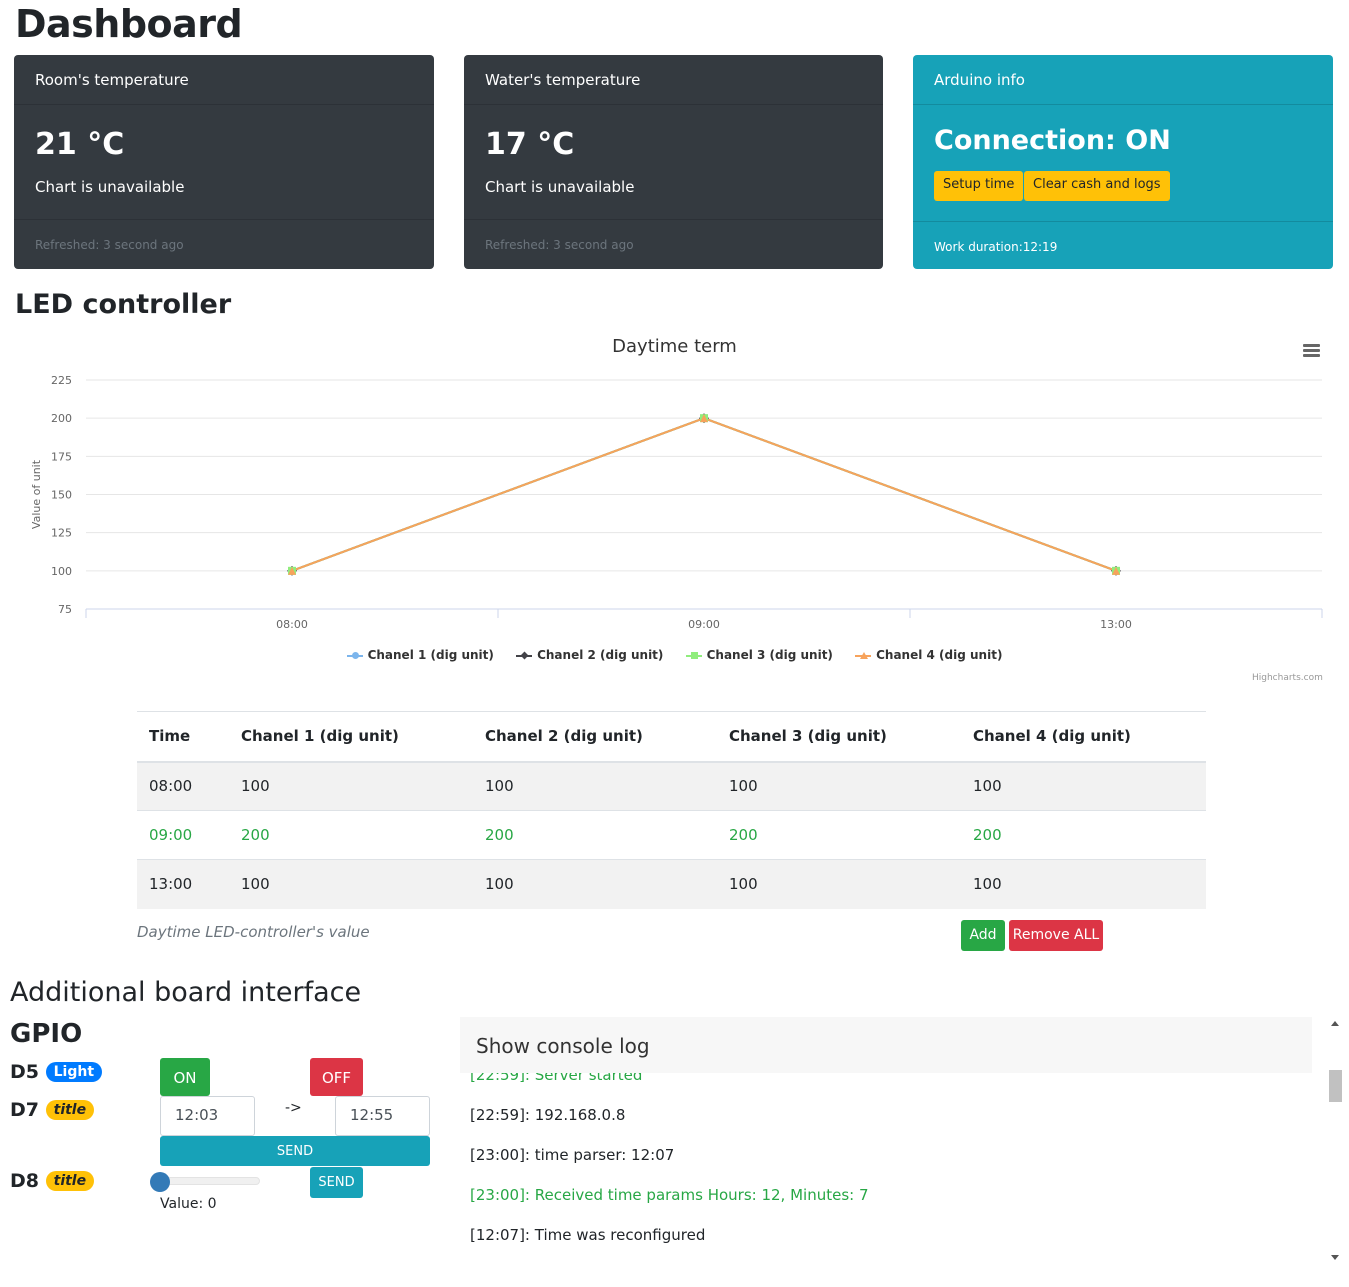 Image resolution: width=1349 pixels, height=1287 pixels. I want to click on water-temperature-card-title: Water's temperature, so click(673, 80).